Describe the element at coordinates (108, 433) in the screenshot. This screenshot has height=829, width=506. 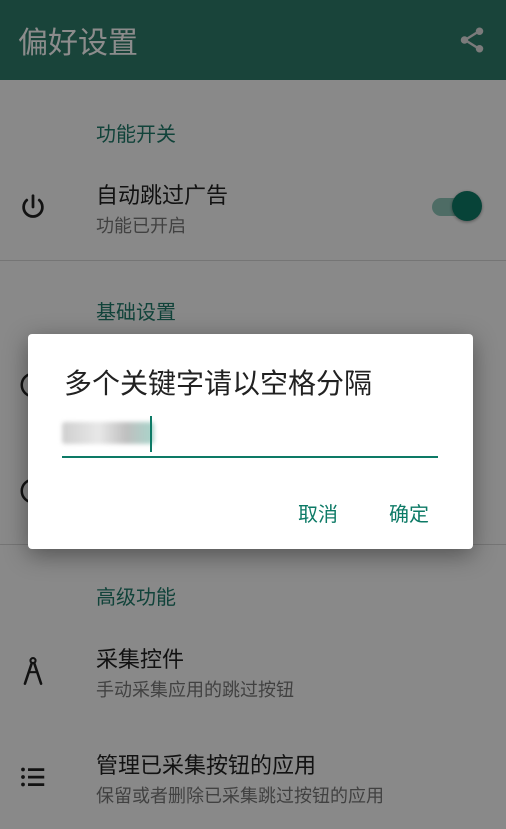
I see `blurred-input-text` at that location.